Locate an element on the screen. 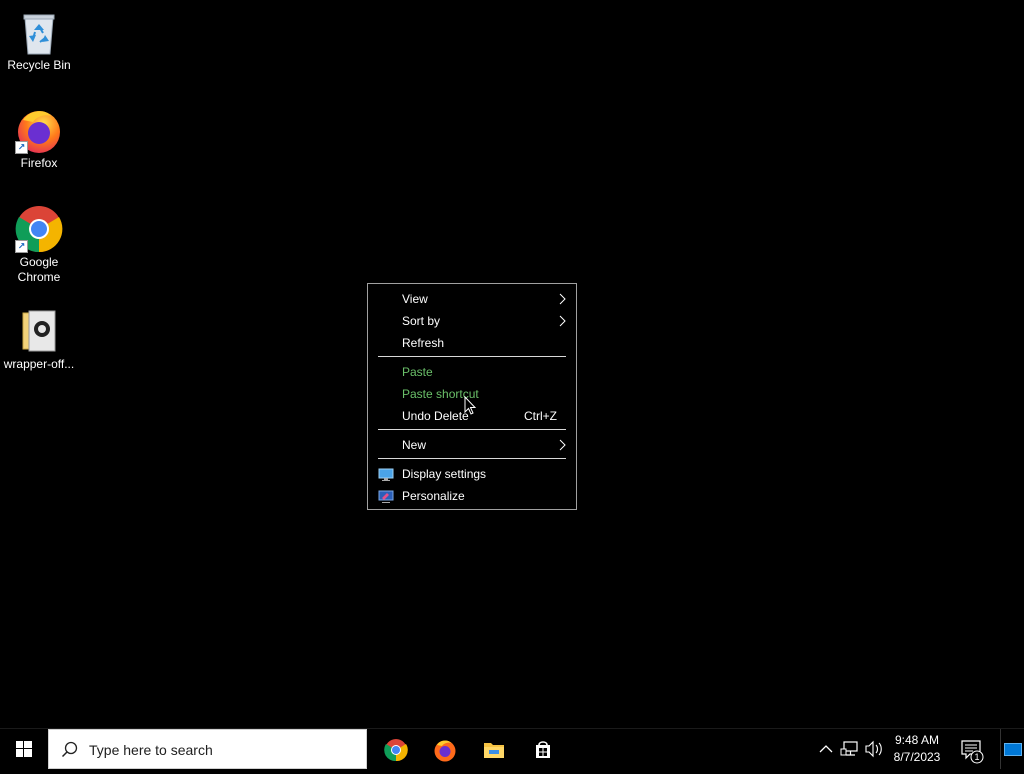 The image size is (1024, 774). taskbar-chrome is located at coordinates (395, 749).